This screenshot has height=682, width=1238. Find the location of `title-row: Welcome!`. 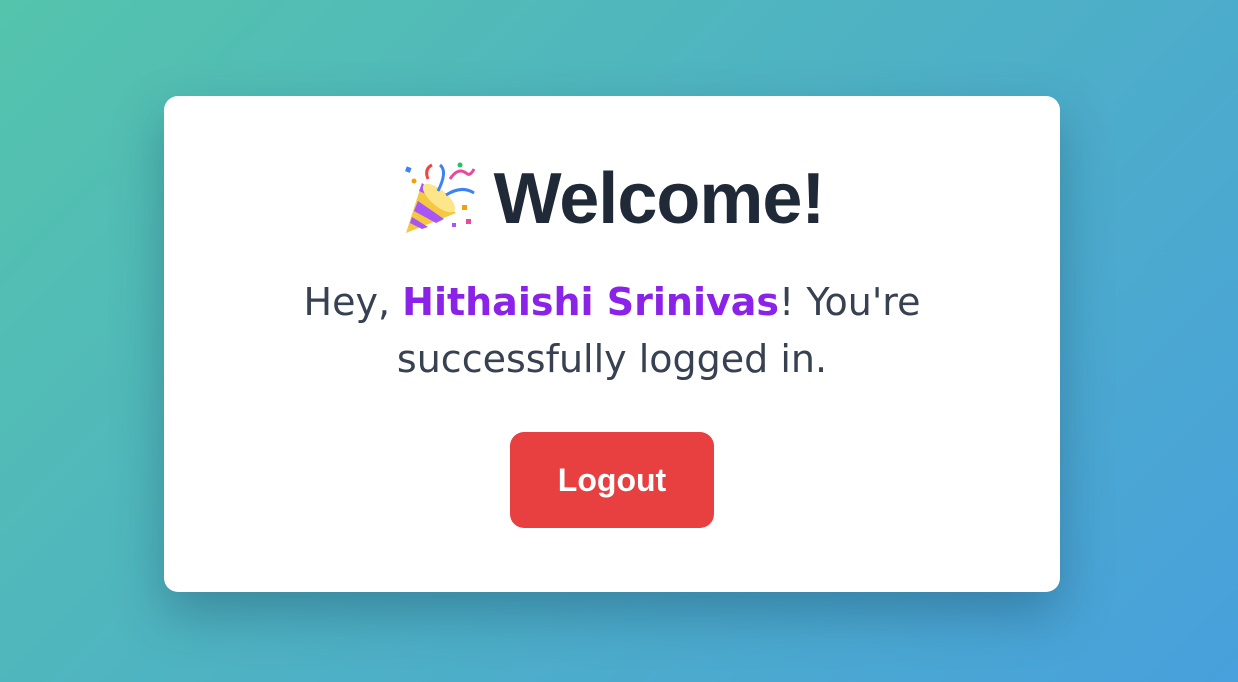

title-row: Welcome! is located at coordinates (612, 199).